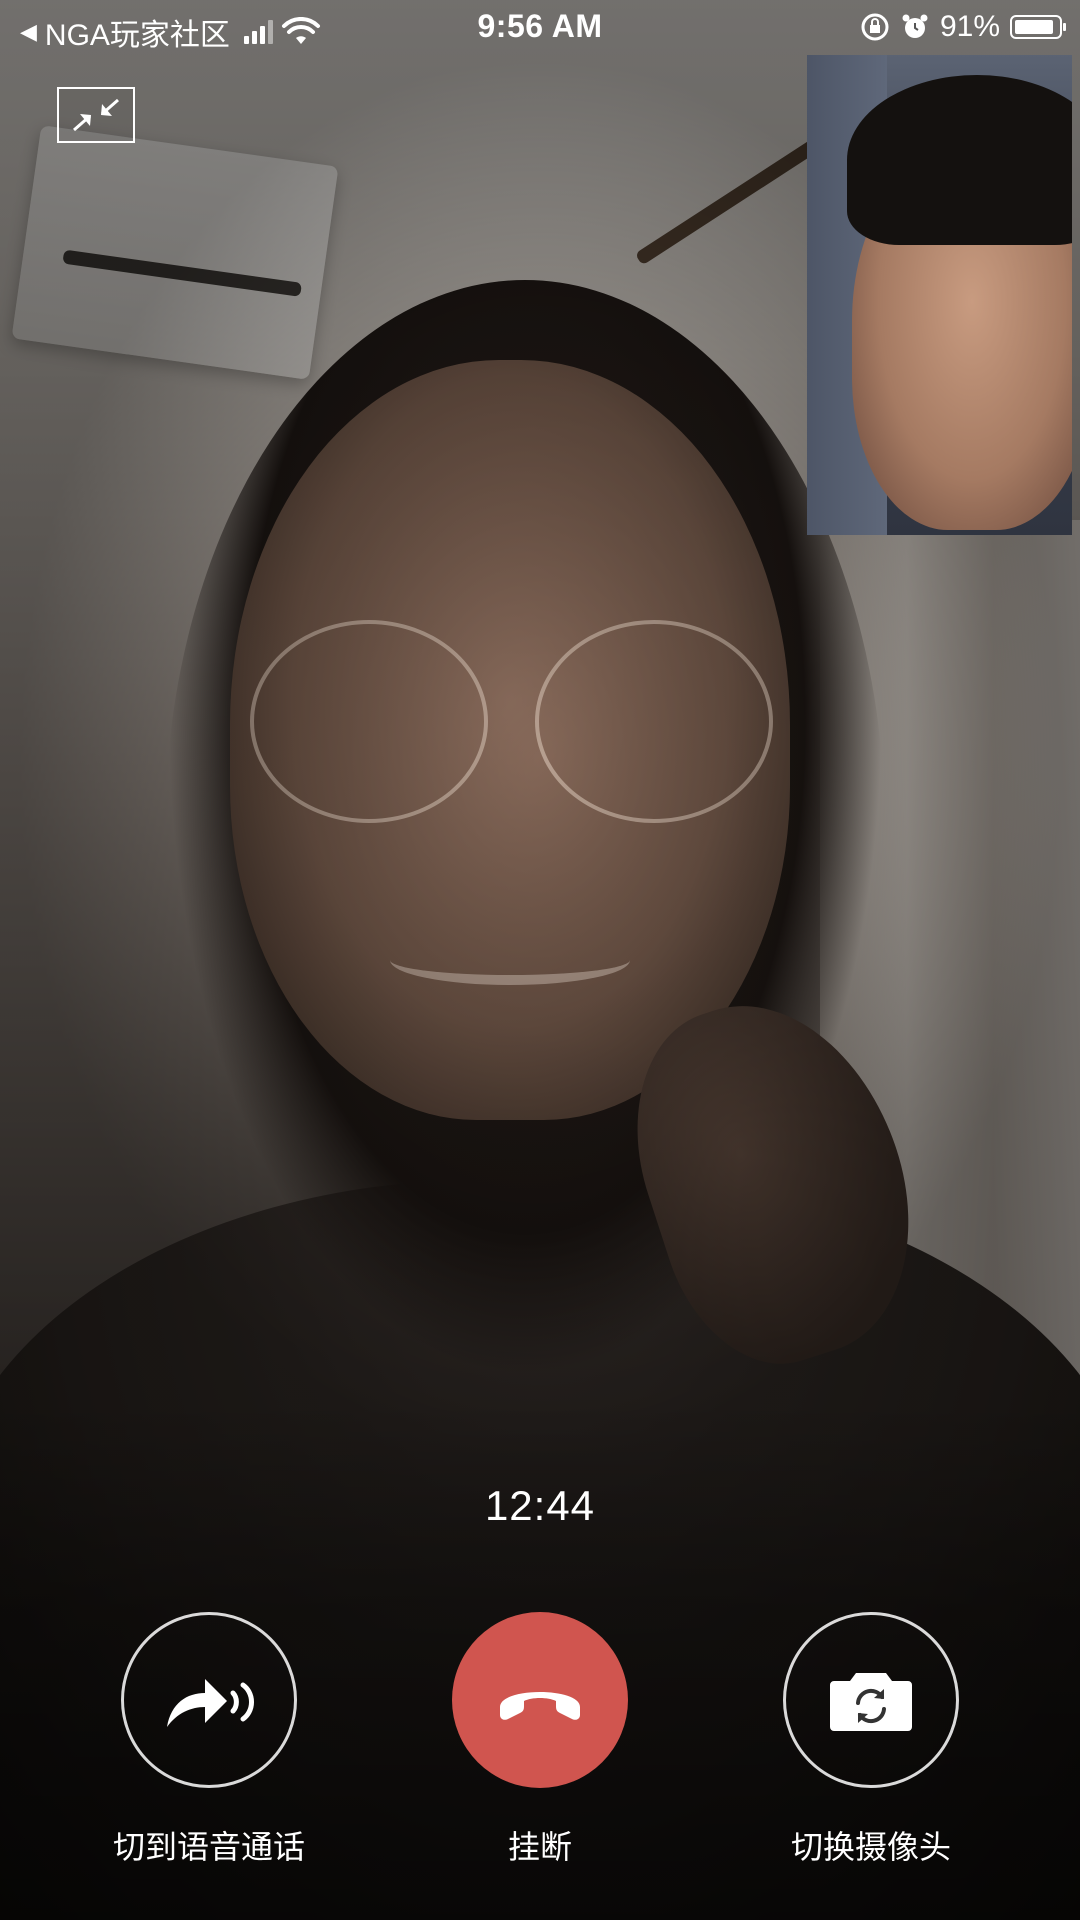  Describe the element at coordinates (208, 1847) in the screenshot. I see `switch-to-voice-label: 切到语音通话` at that location.